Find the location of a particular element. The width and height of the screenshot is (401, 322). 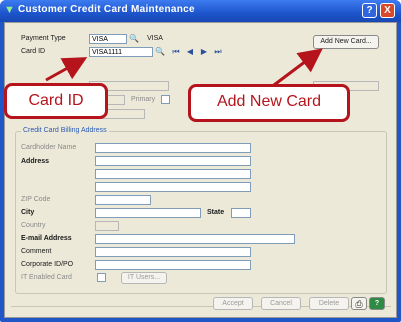

card-id-arrow is located at coordinates (66, 69).